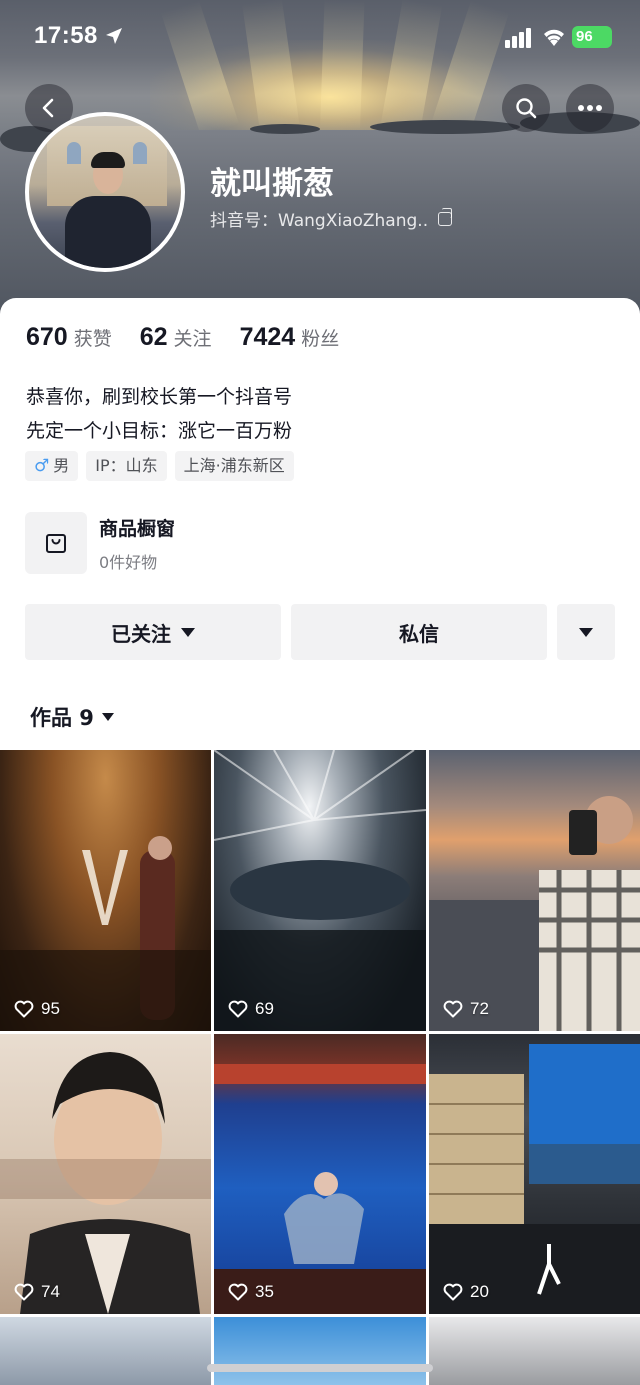 The image size is (640, 1385). I want to click on works-tab: 作品 9, so click(72, 717).